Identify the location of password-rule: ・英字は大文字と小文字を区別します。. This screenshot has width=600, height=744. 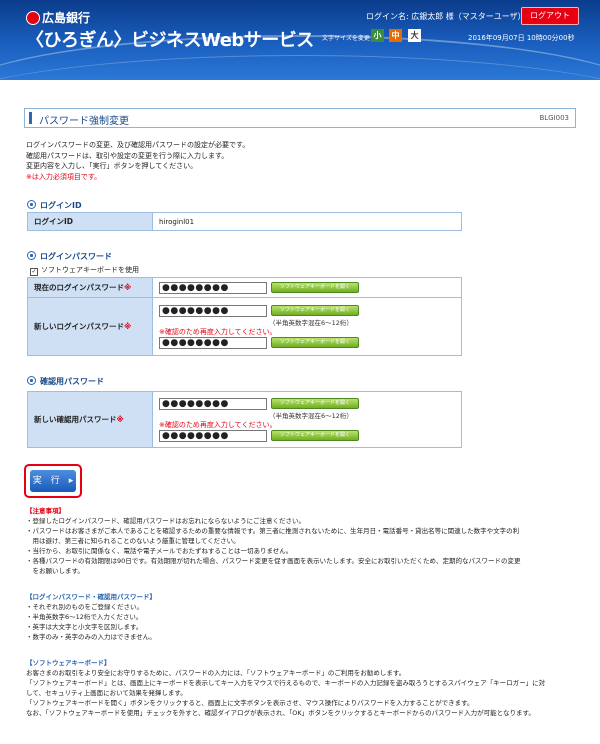
(84, 627).